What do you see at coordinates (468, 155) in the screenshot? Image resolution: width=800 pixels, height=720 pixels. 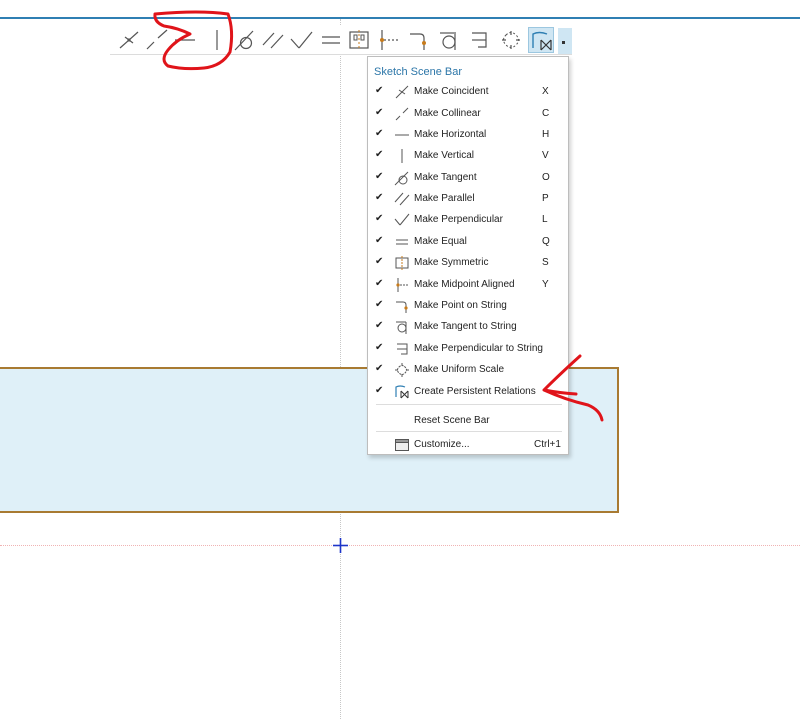 I see `menu-item-make-vertical: ✔ Make Vertical V` at bounding box center [468, 155].